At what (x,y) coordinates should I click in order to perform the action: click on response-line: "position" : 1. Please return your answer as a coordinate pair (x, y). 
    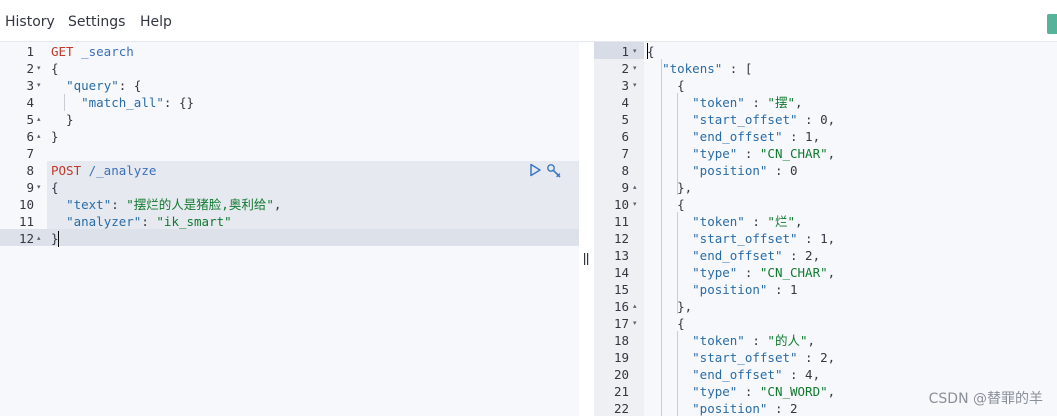
    Looking at the image, I should click on (745, 289).